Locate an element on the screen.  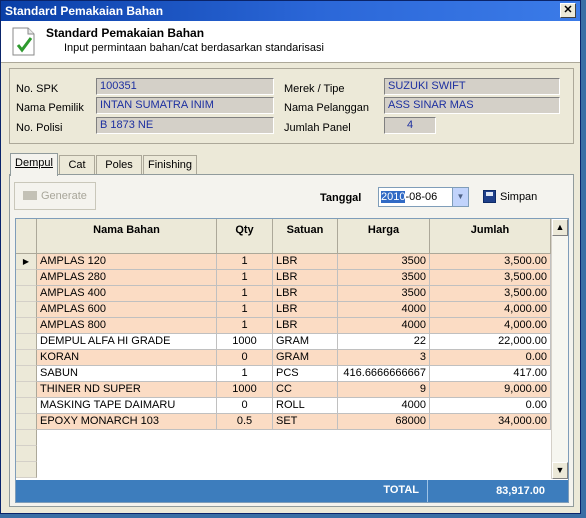
current-row-indicator-icon: ▶ is located at coordinates (26, 262).